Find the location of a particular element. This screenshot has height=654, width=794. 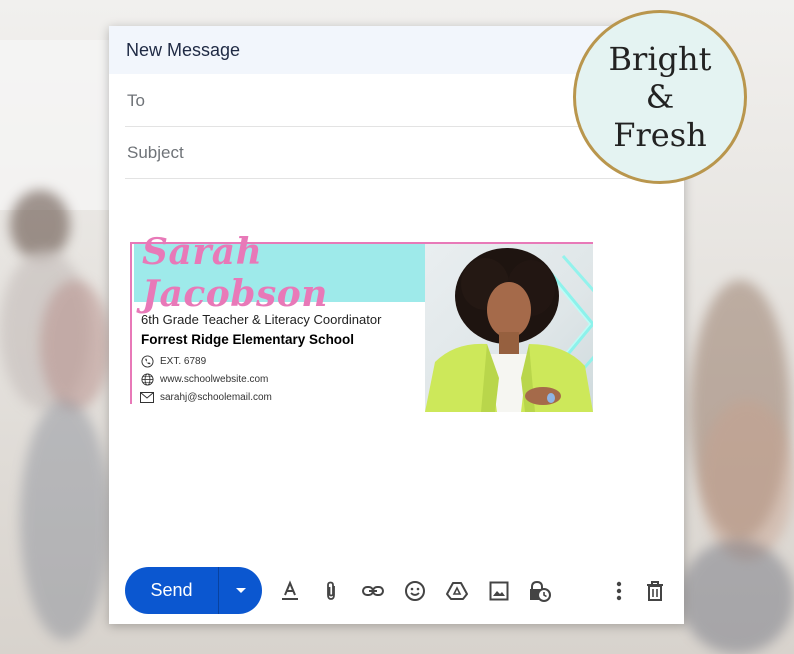

chevron-down-icon is located at coordinates (240, 590).